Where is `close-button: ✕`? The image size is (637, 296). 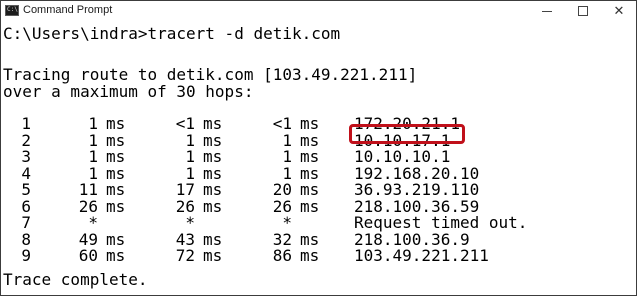
close-button: ✕ is located at coordinates (618, 11).